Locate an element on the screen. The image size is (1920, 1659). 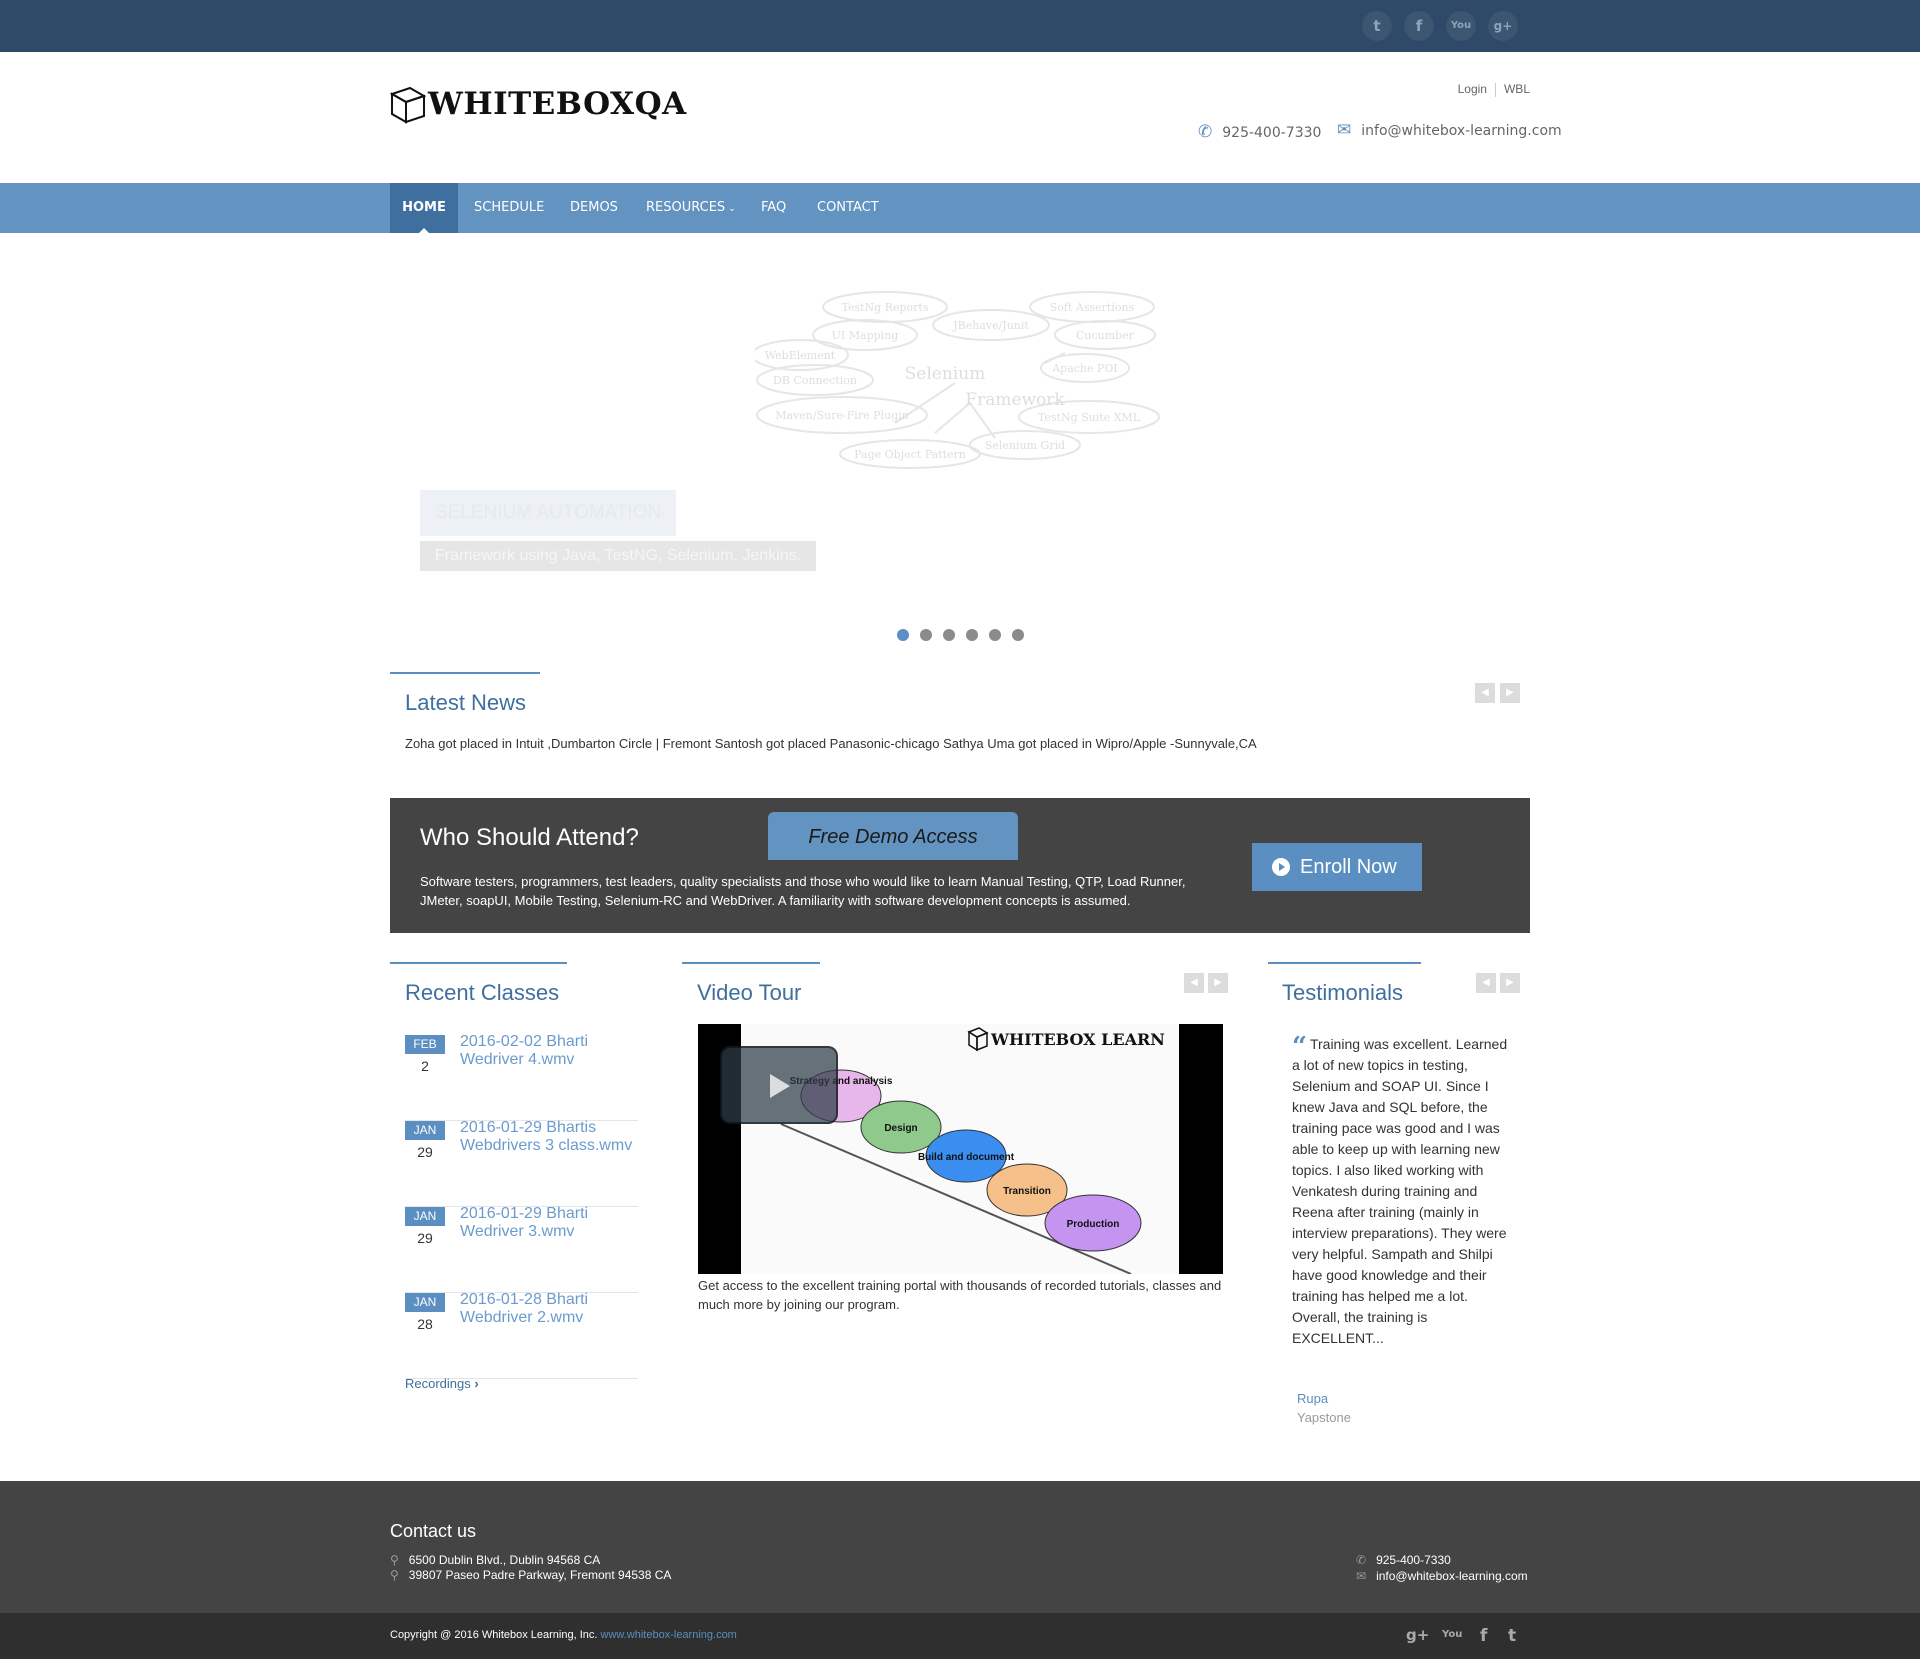
news-prev-button: ◀ is located at coordinates (1485, 693).